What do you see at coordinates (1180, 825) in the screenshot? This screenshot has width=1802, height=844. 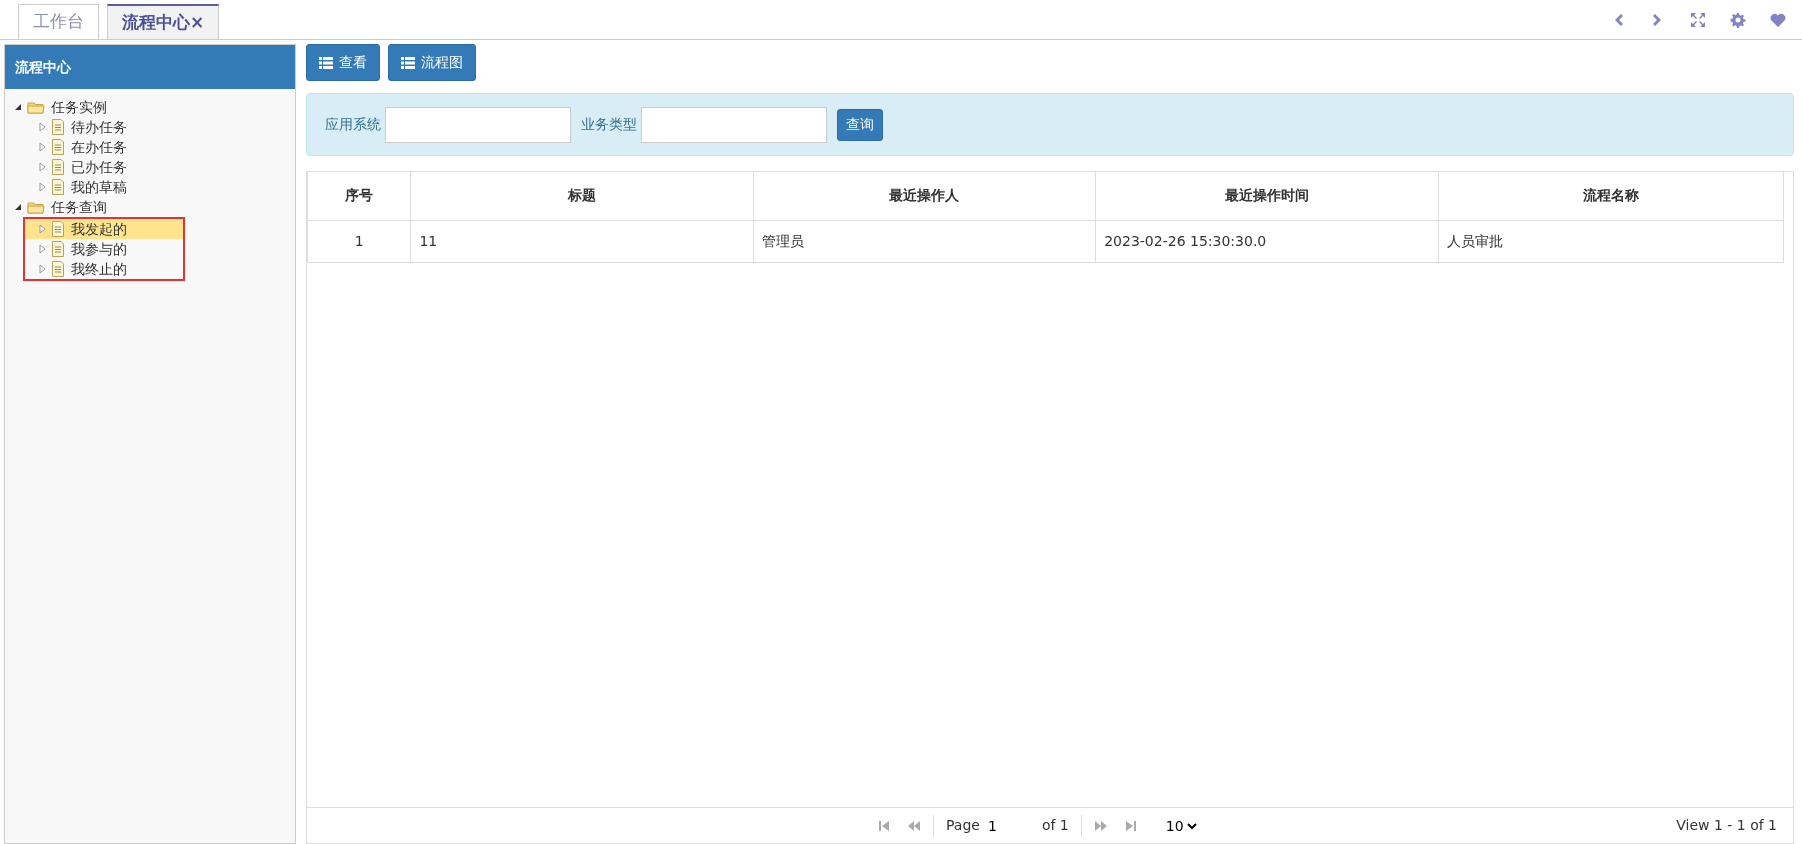 I see `page-size-select: 10` at bounding box center [1180, 825].